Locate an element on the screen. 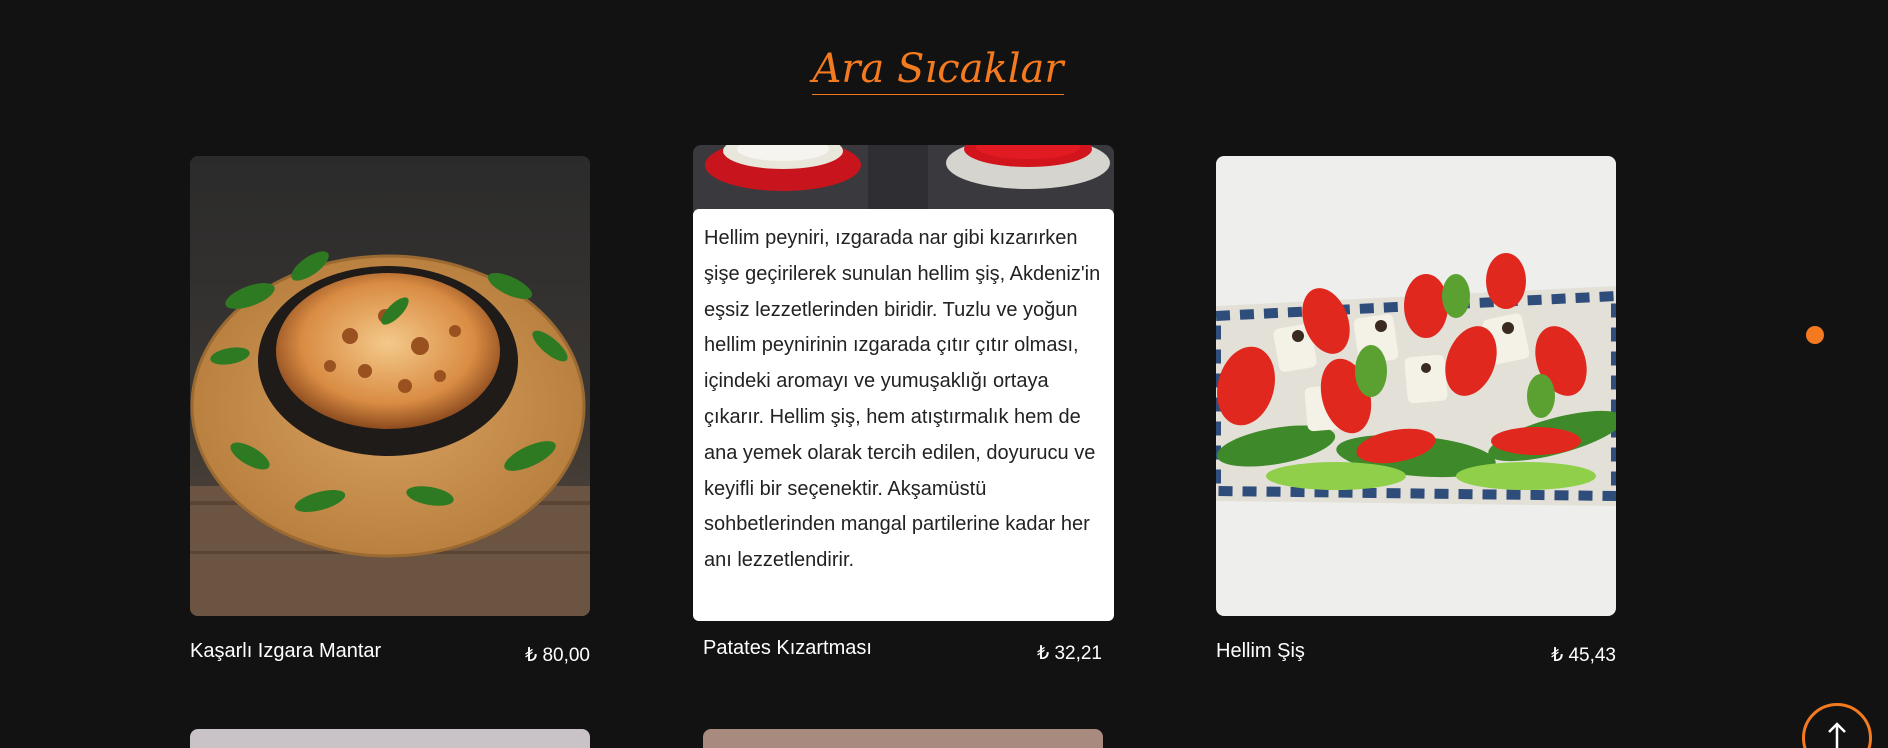  section-title: Ara Sıcaklar is located at coordinates (938, 70).